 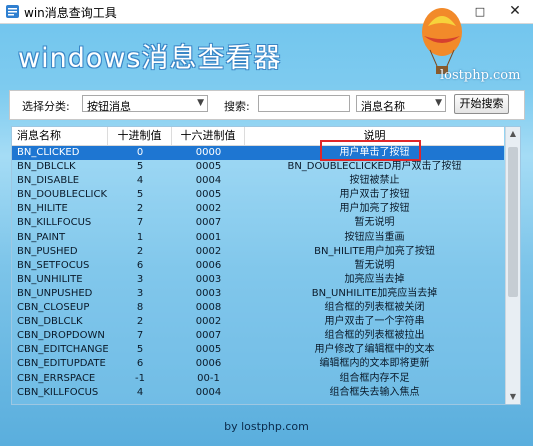 What do you see at coordinates (208, 265) in the screenshot?
I see `cell-hex: 0006` at bounding box center [208, 265].